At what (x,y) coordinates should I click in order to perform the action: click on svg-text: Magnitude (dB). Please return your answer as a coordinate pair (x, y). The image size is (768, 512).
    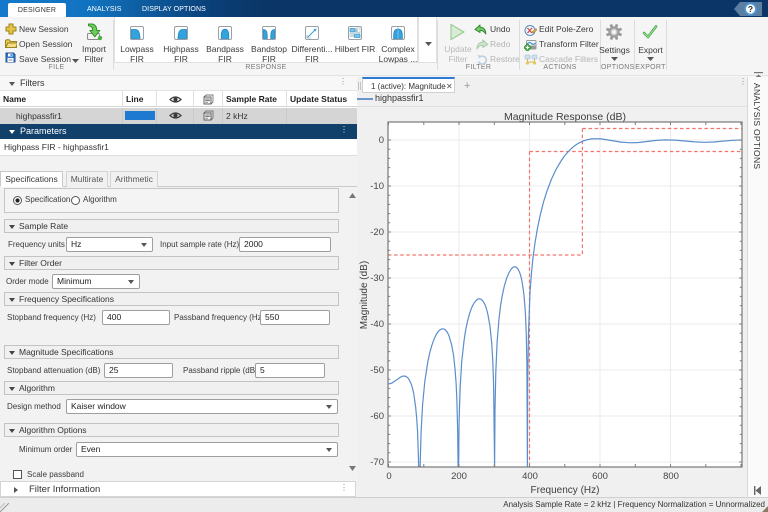
    Looking at the image, I should click on (364, 295).